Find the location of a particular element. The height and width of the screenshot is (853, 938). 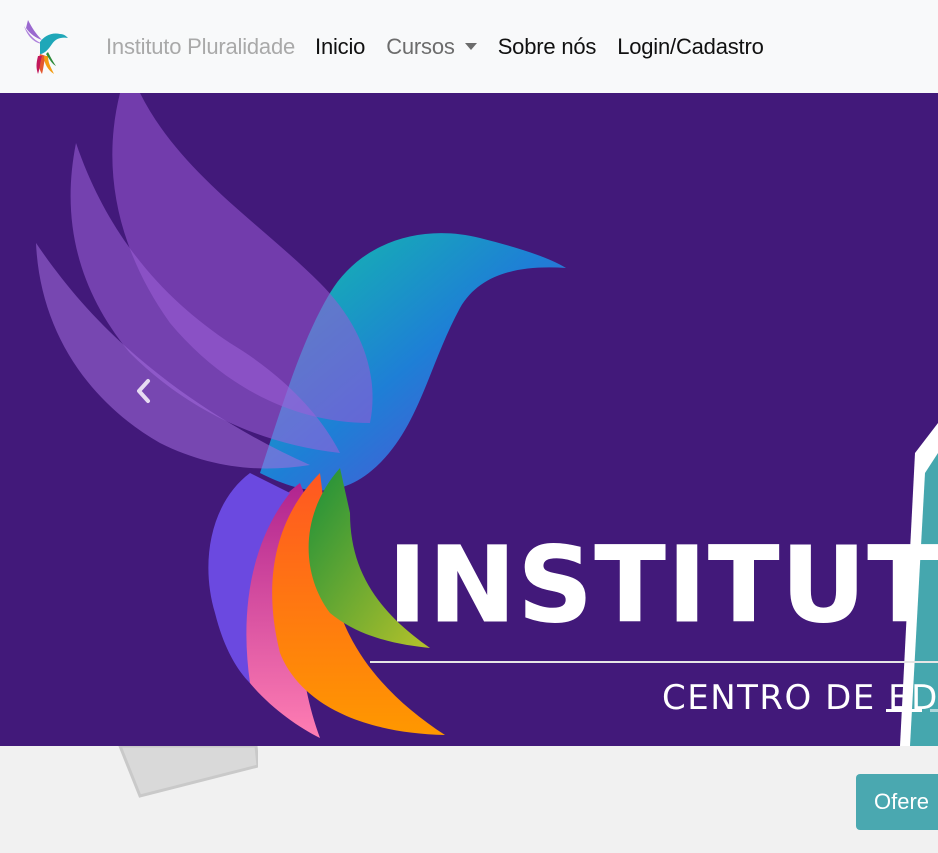

chevron-left-icon is located at coordinates (143, 391).